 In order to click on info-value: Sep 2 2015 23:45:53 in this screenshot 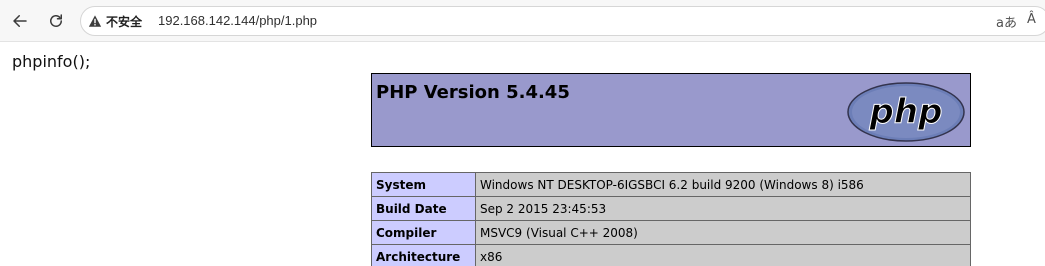, I will do `click(723, 208)`.